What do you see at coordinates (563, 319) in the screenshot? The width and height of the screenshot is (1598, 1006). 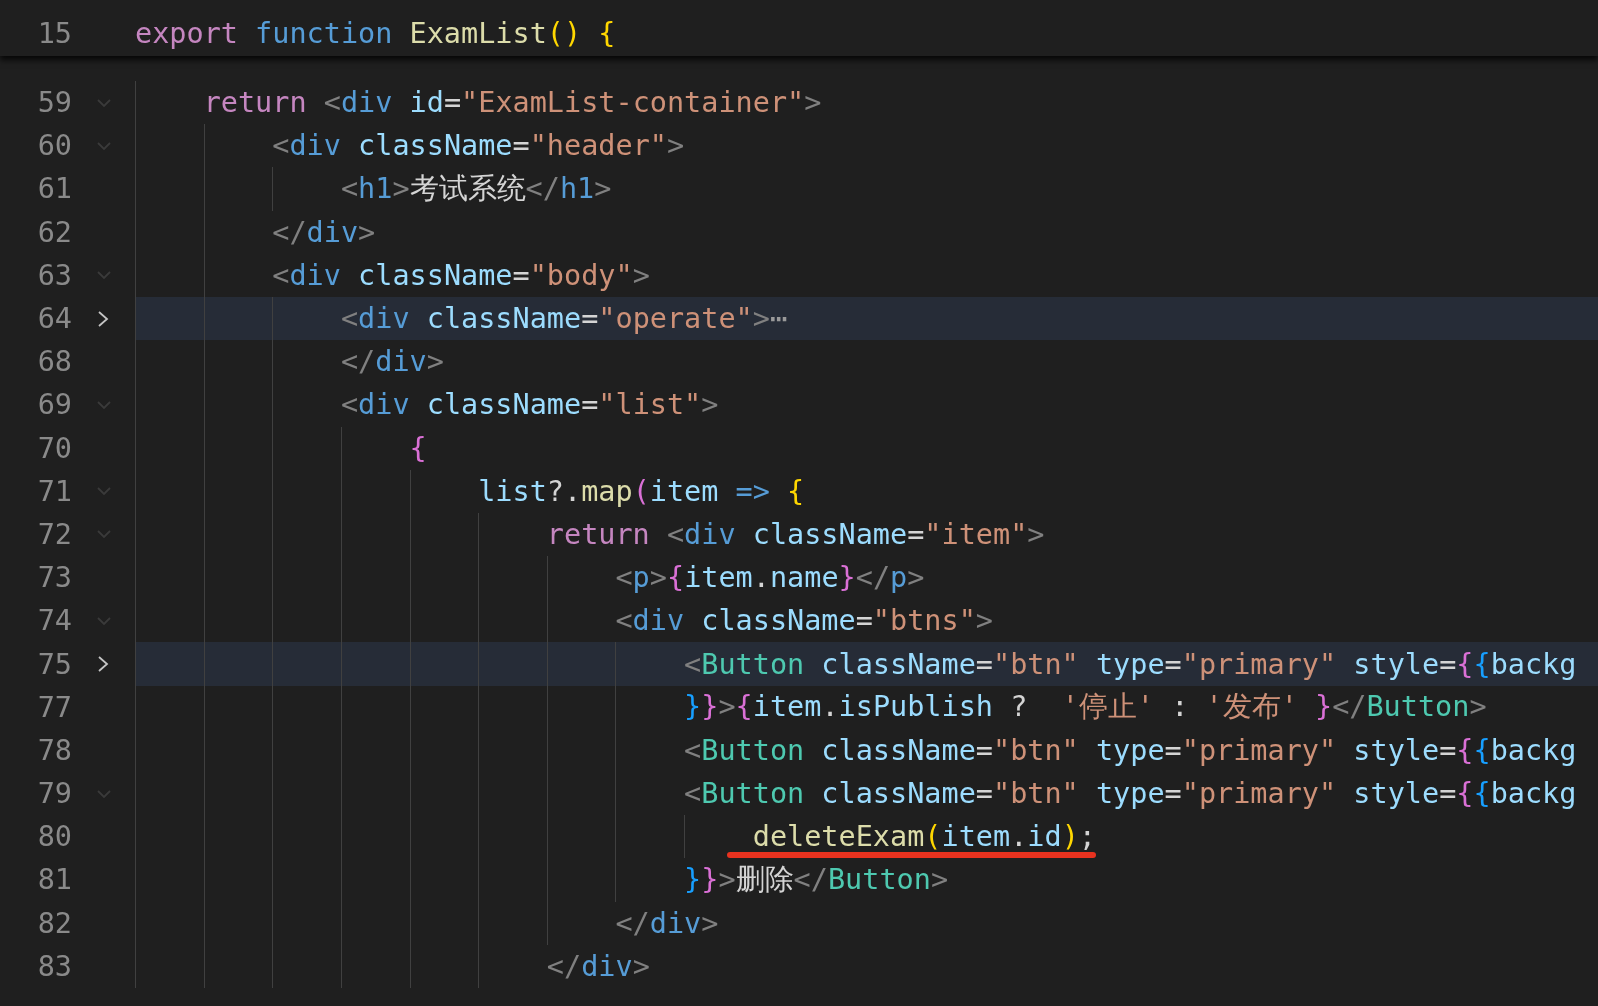 I see `code-line: <div className="operate">⋯` at bounding box center [563, 319].